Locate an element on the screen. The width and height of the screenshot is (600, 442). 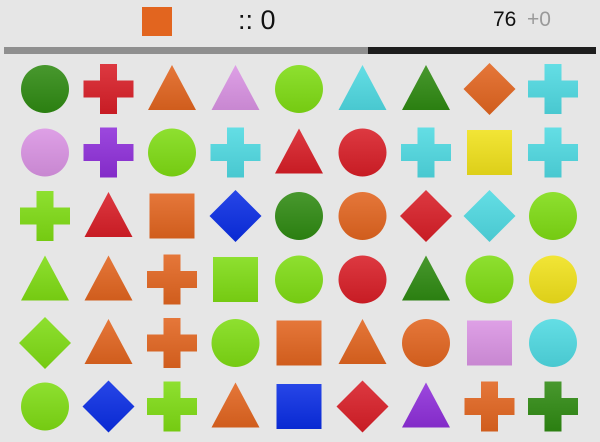
tile-cross-orange-r5-c7 is located at coordinates (489, 406).